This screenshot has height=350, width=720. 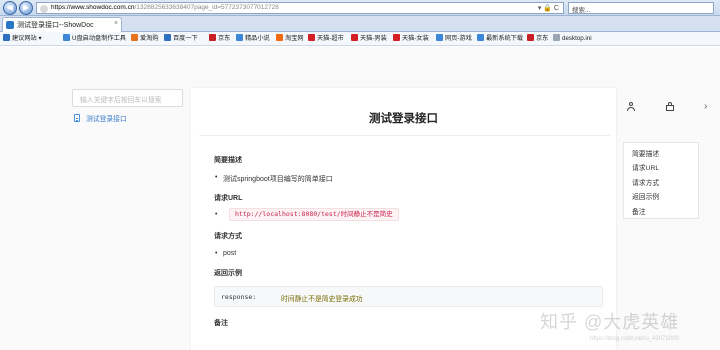 What do you see at coordinates (145, 39) in the screenshot?
I see `bookmark-item: 爱淘购` at bounding box center [145, 39].